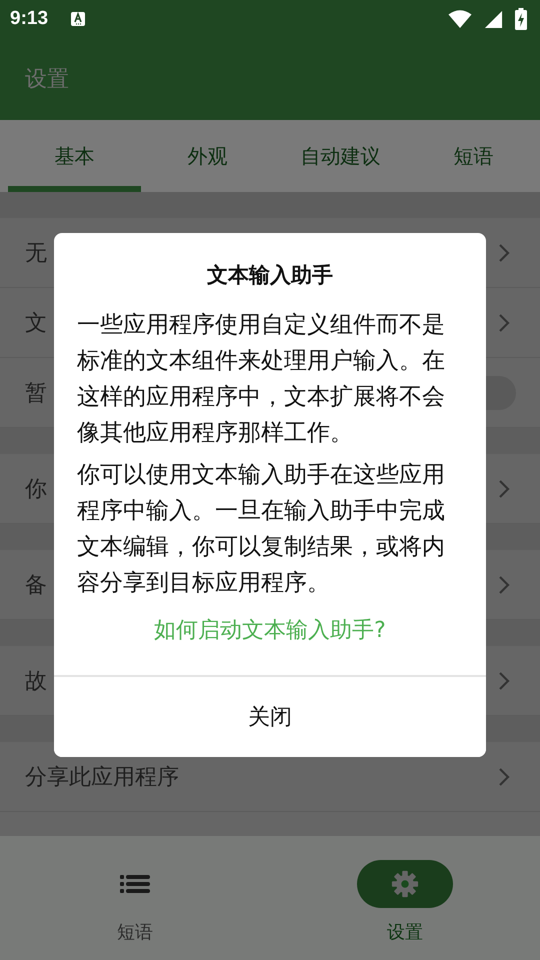 This screenshot has height=960, width=540. What do you see at coordinates (36, 586) in the screenshot?
I see `row-label: 备` at bounding box center [36, 586].